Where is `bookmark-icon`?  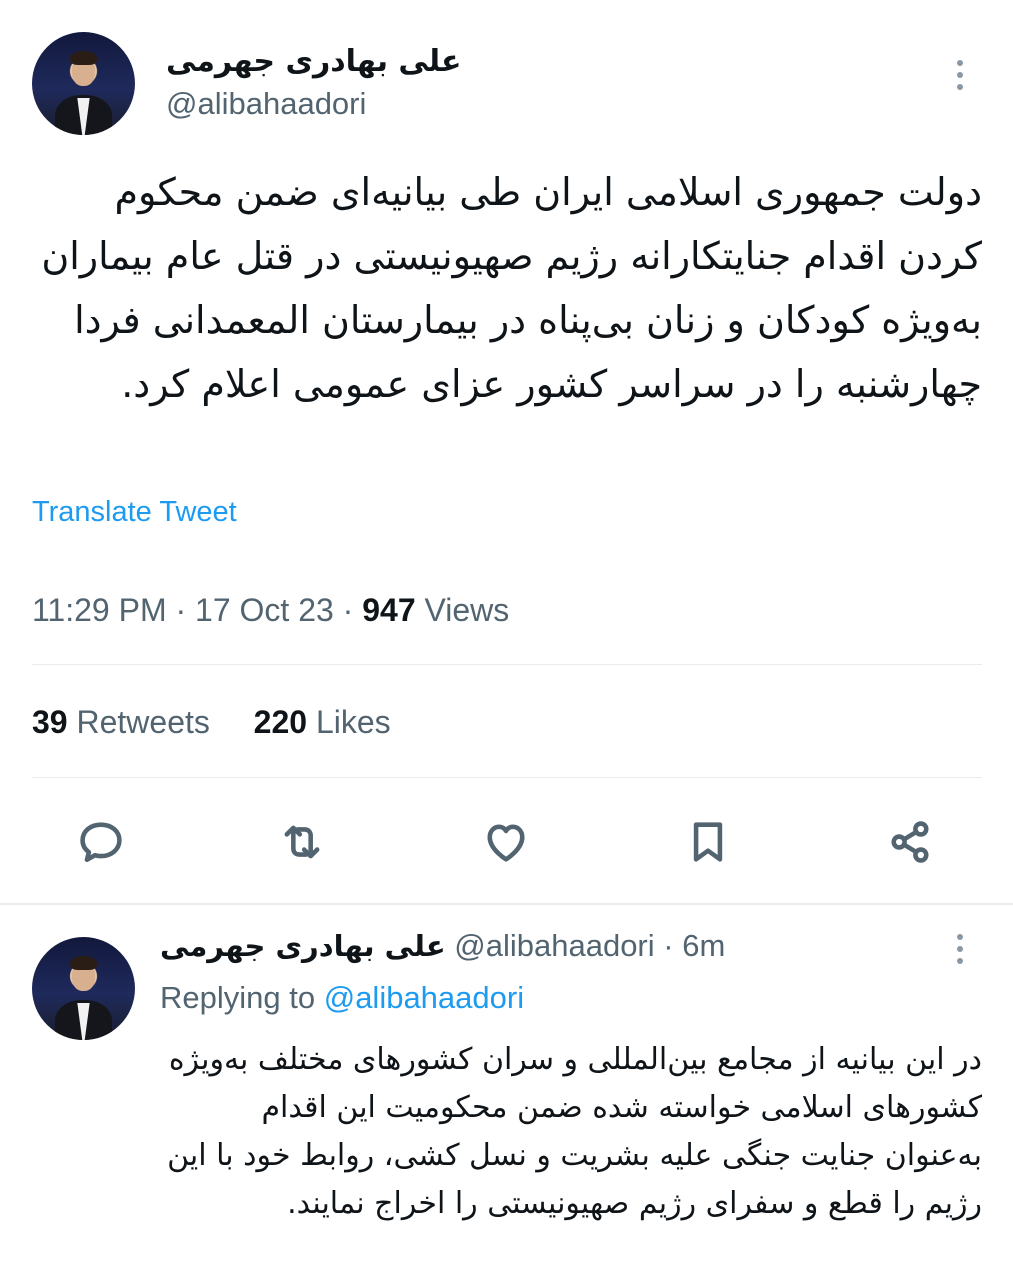 bookmark-icon is located at coordinates (708, 842).